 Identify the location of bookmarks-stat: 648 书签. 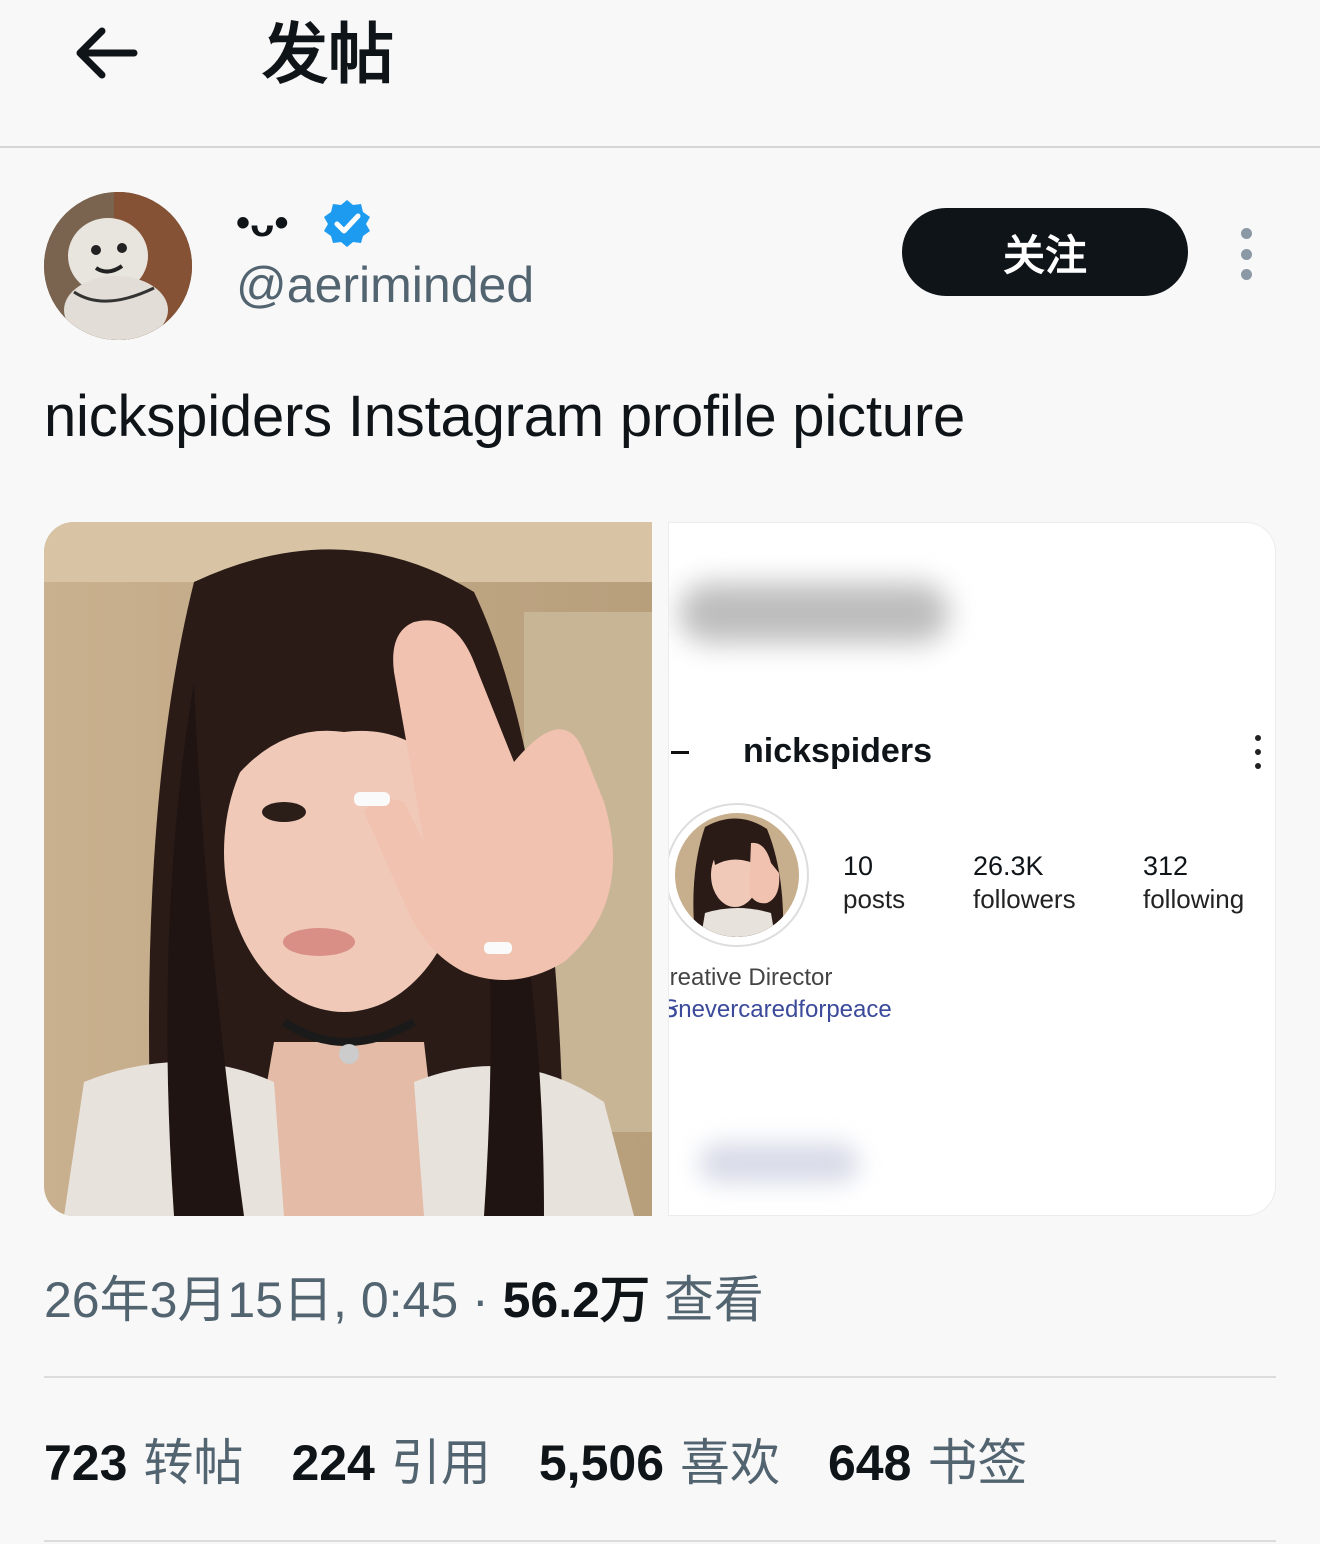
(927, 1463).